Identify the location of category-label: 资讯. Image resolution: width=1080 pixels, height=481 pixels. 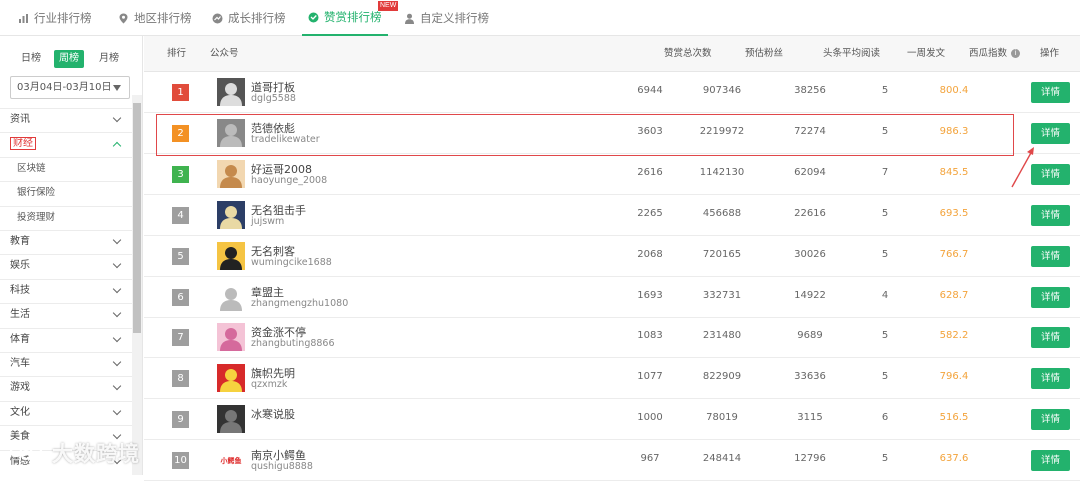
(20, 119).